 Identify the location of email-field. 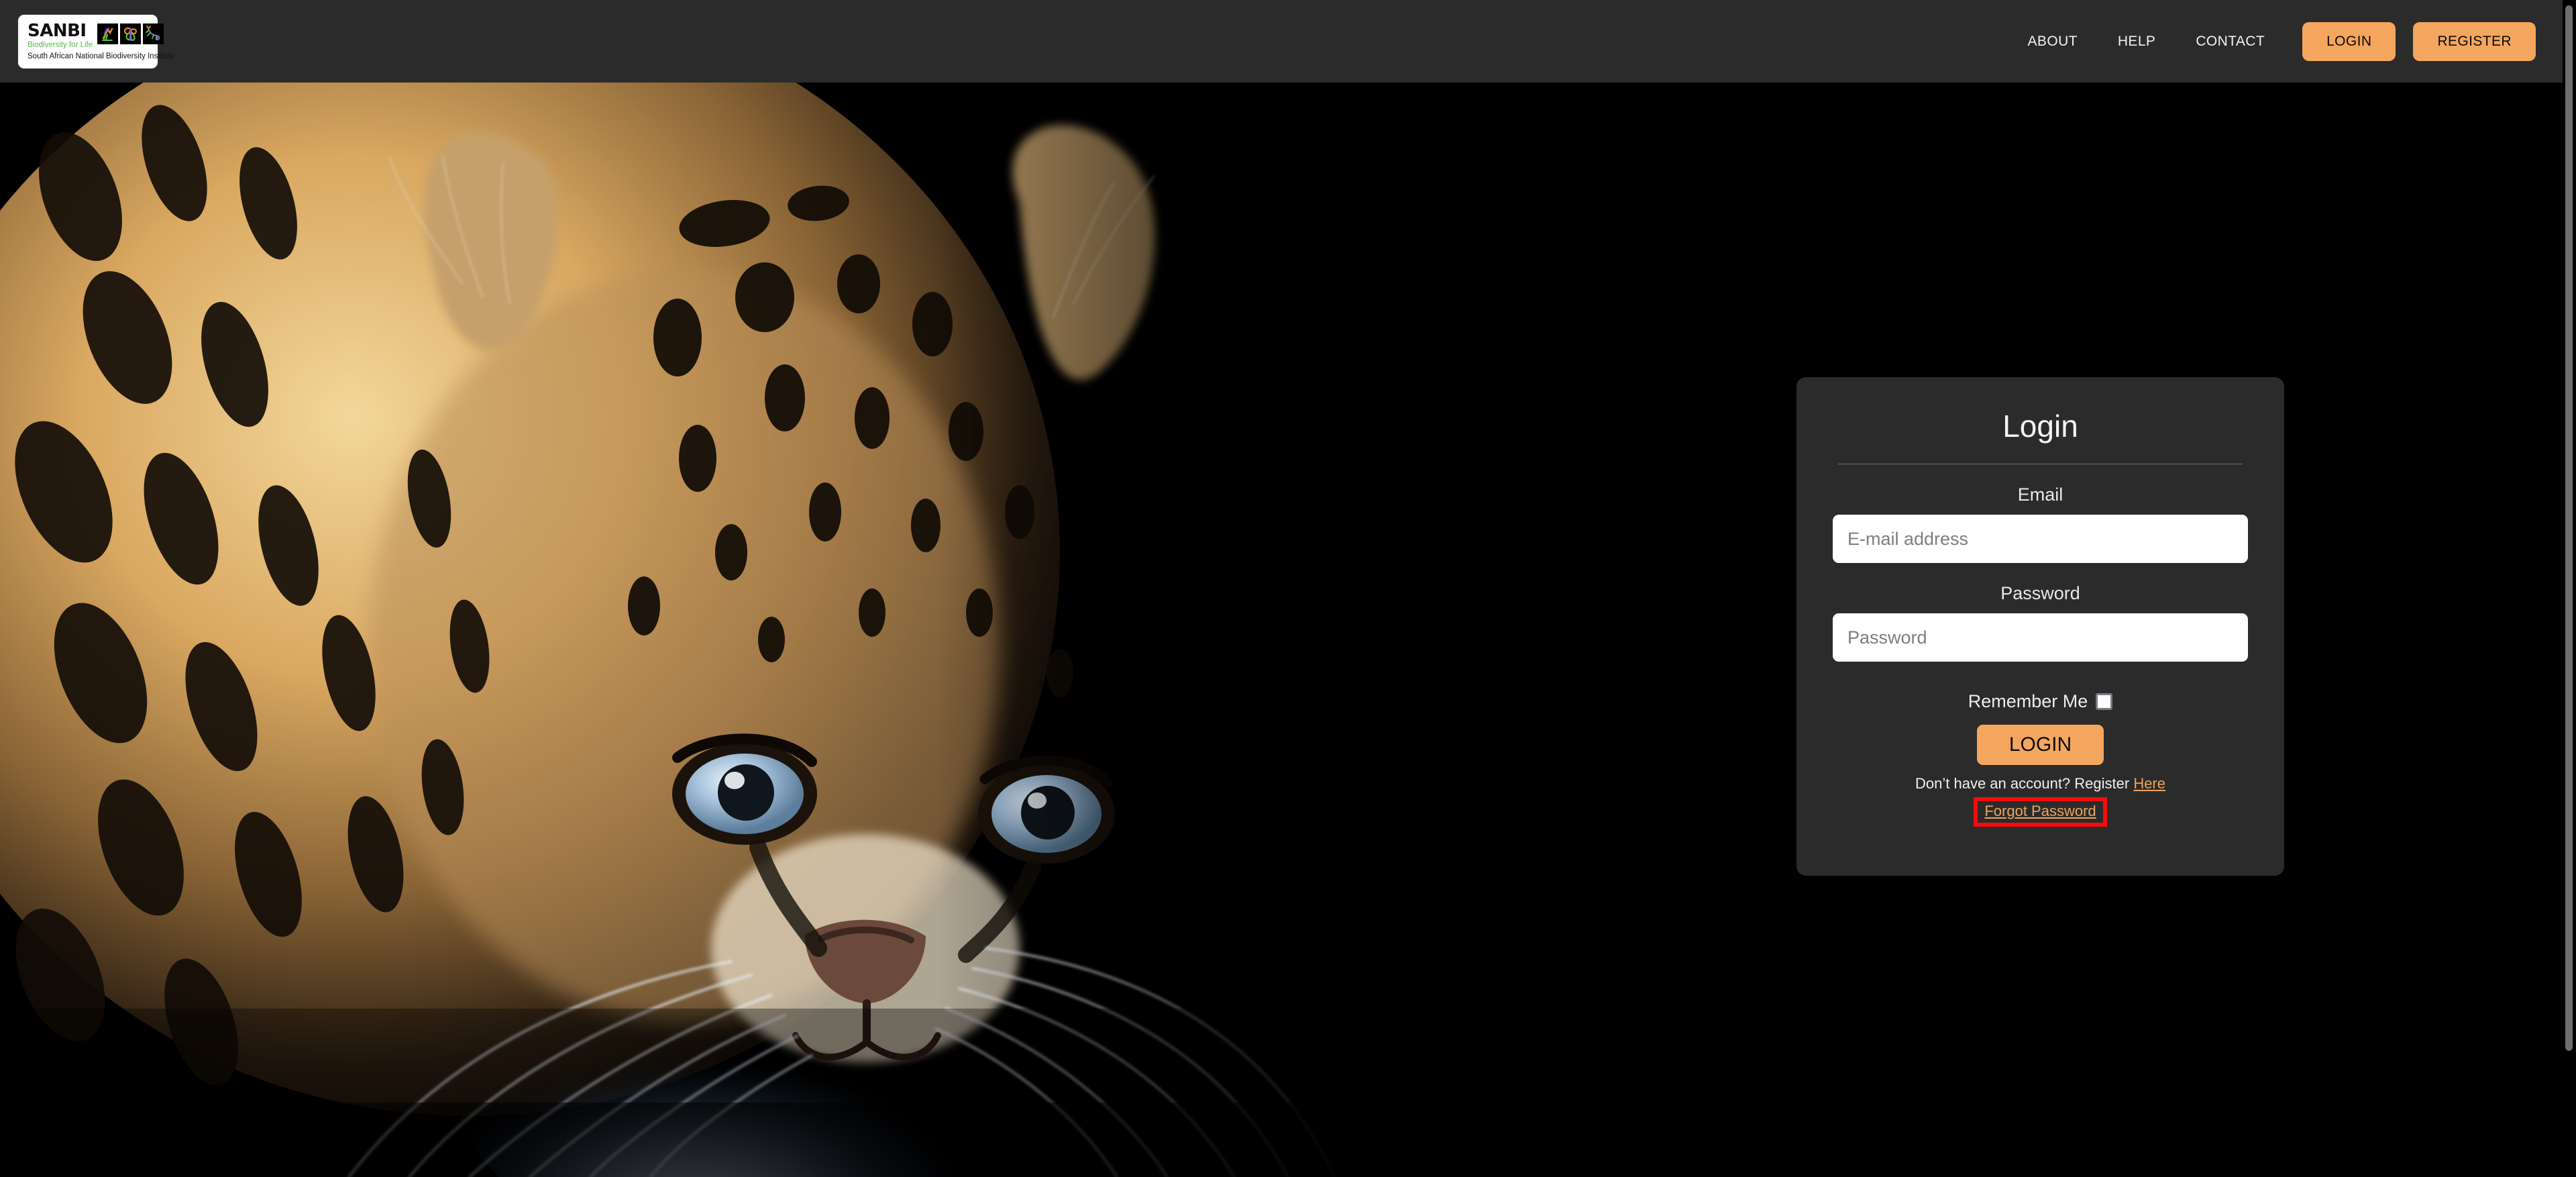
(2040, 539).